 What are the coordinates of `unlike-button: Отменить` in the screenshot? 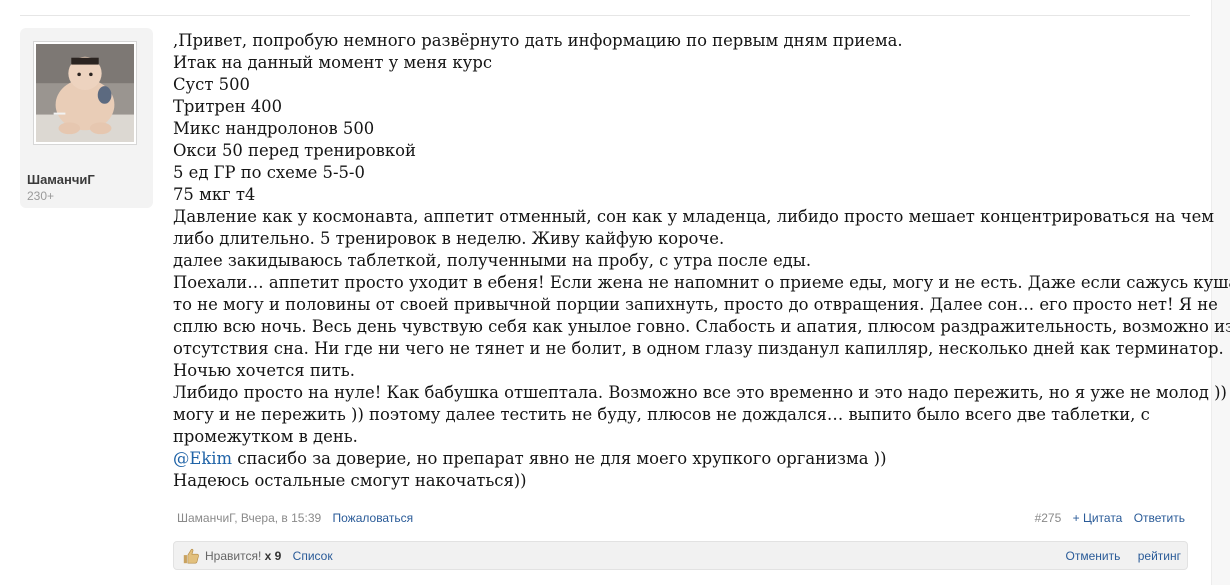 It's located at (1093, 556).